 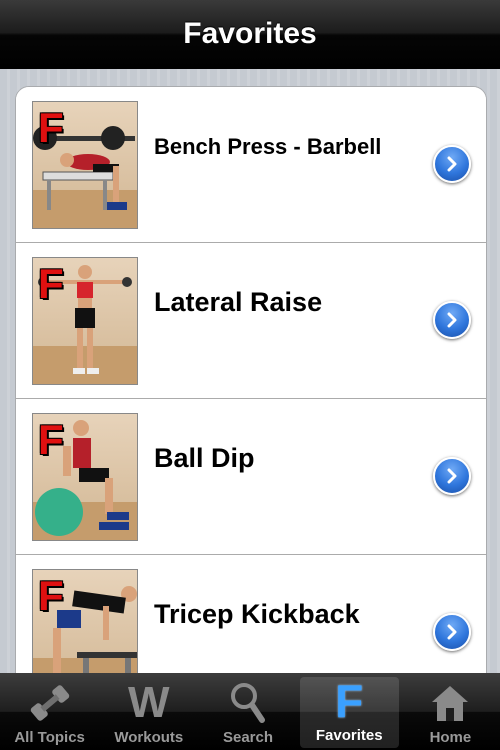 I want to click on tab-label: Workouts, so click(x=149, y=737).